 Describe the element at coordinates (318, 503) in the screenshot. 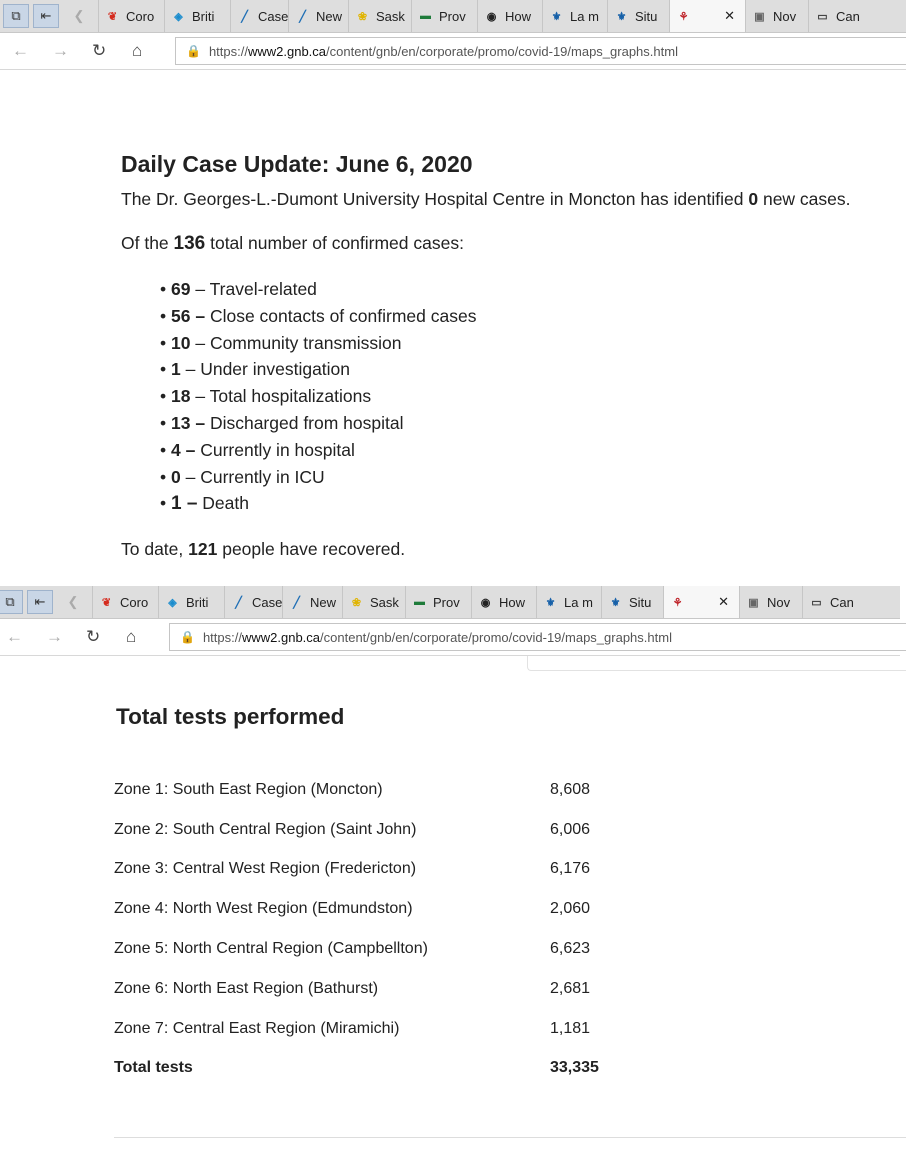

I see `list-item: • 1 – Death` at that location.